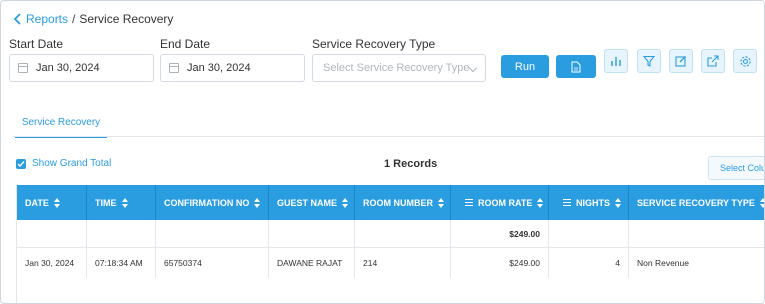 This screenshot has height=304, width=765. What do you see at coordinates (374, 44) in the screenshot?
I see `service-recovery-type-label: Service Recovery Type` at bounding box center [374, 44].